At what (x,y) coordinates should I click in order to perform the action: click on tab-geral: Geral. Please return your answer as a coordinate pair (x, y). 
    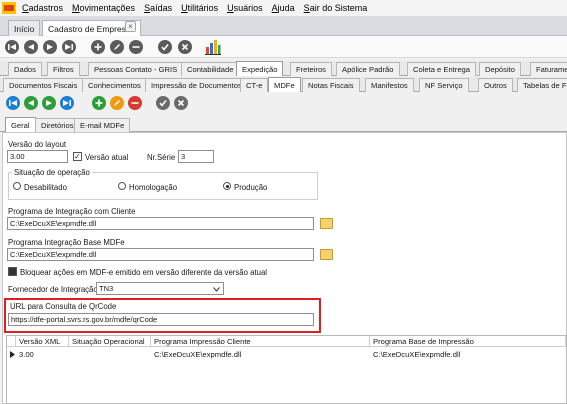
    Looking at the image, I should click on (20, 124).